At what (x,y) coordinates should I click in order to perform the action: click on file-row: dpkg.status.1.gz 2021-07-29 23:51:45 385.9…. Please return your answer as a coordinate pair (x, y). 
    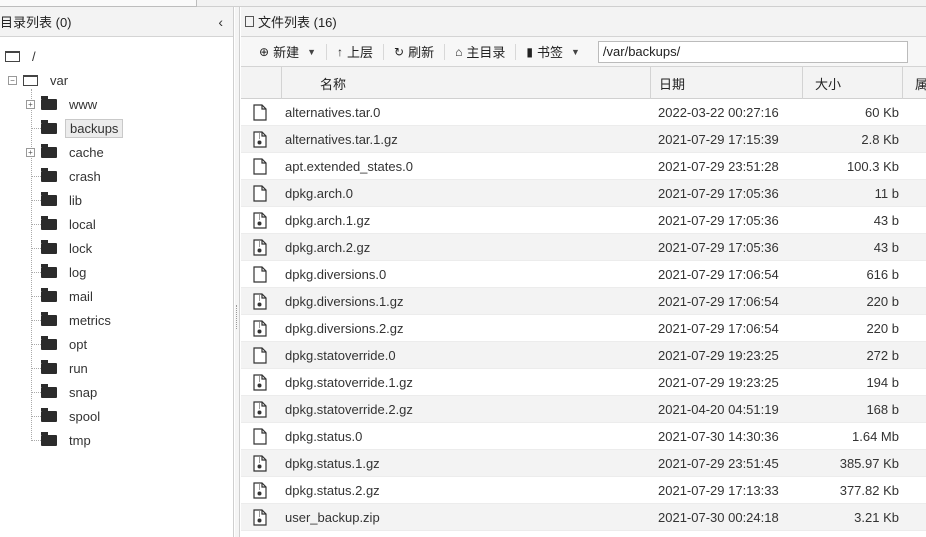
    Looking at the image, I should click on (583, 463).